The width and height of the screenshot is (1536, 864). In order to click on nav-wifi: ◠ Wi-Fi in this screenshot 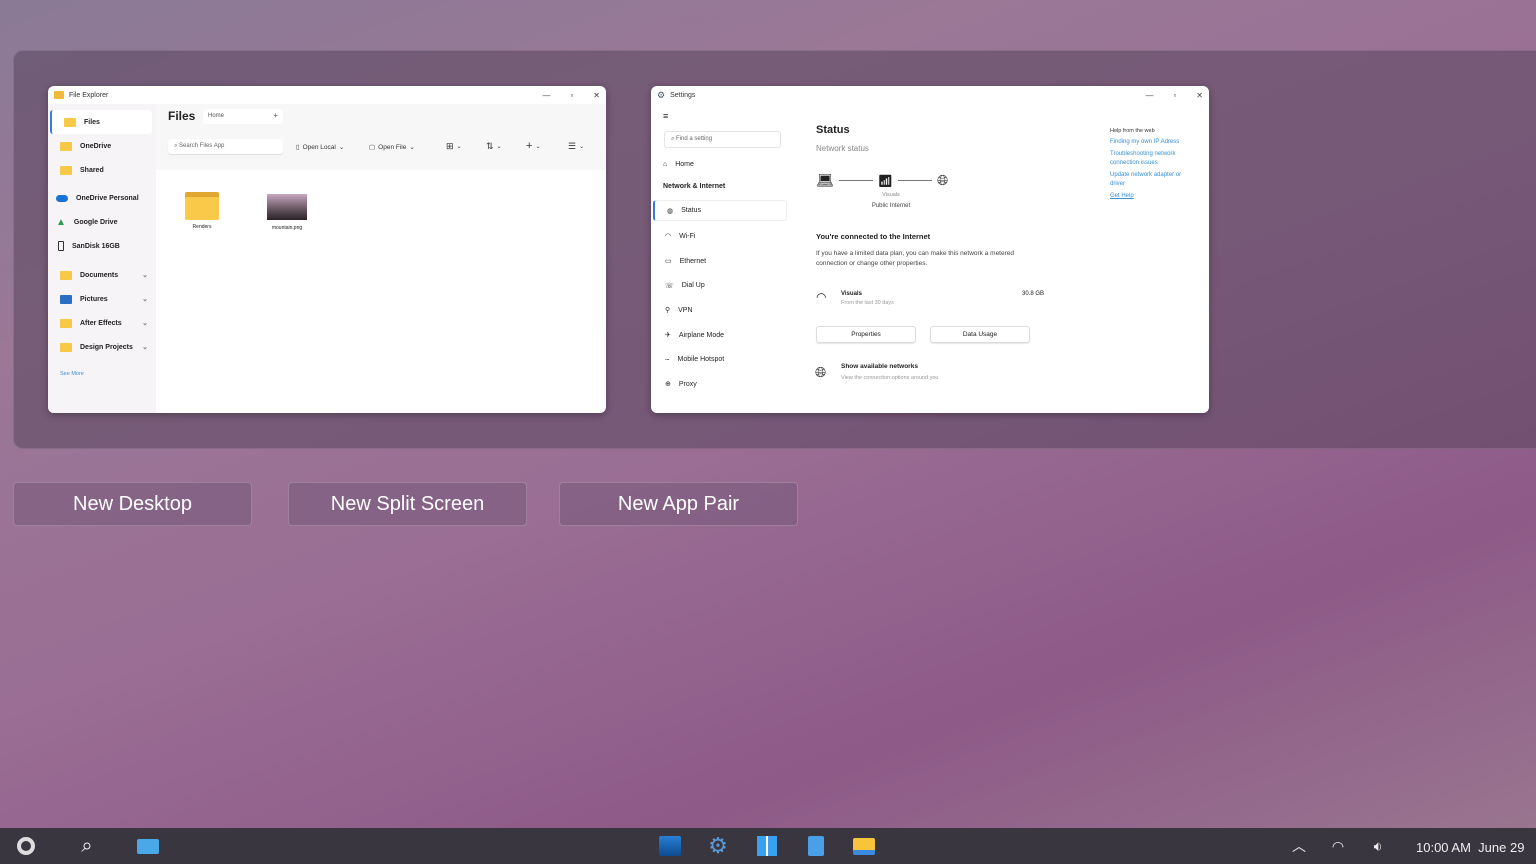, I will do `click(720, 236)`.